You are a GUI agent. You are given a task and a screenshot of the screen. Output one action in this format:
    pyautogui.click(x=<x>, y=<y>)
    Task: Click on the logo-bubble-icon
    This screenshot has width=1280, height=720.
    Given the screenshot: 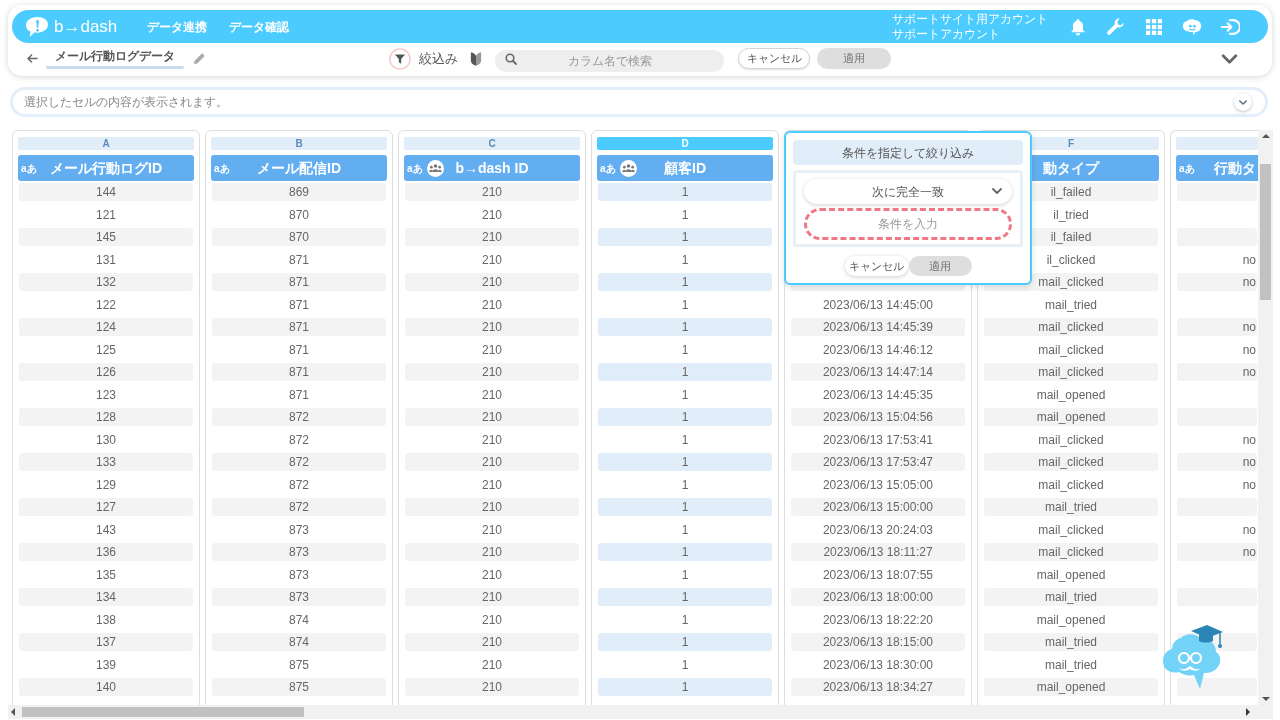 What is the action you would take?
    pyautogui.click(x=37, y=26)
    